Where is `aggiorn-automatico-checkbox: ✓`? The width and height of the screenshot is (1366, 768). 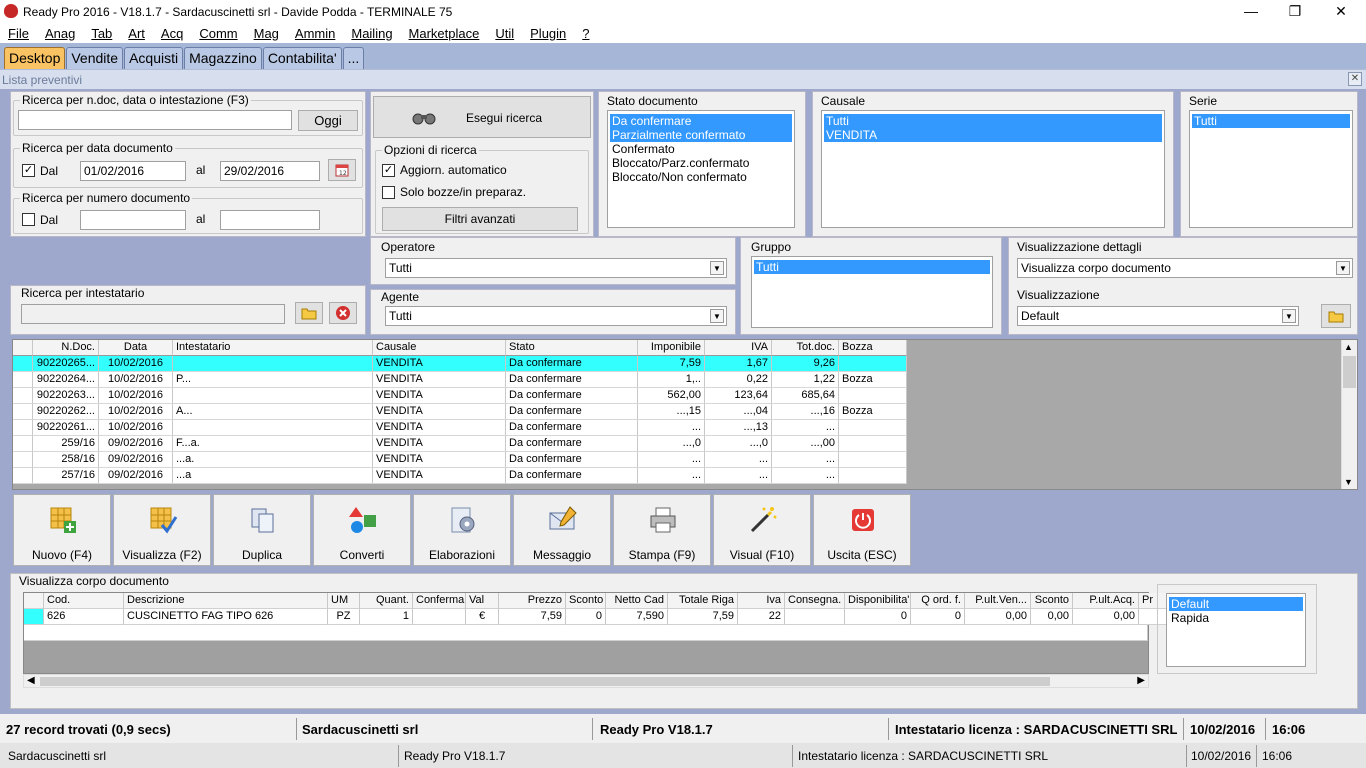 aggiorn-automatico-checkbox: ✓ is located at coordinates (388, 170).